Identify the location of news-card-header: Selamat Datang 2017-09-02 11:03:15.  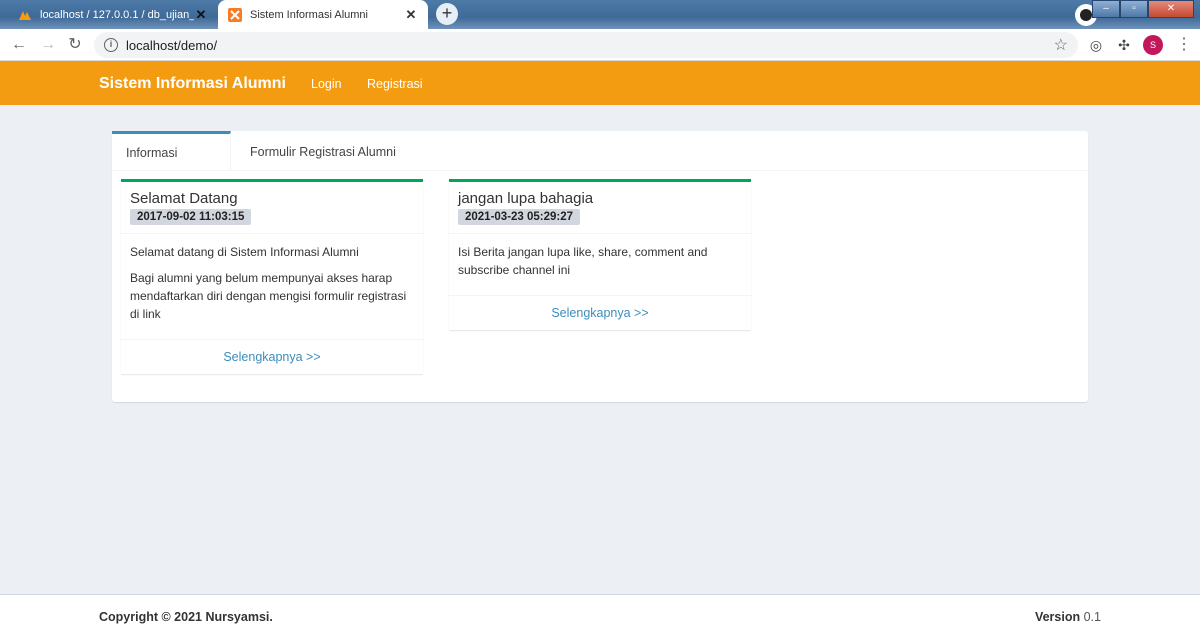
(272, 208).